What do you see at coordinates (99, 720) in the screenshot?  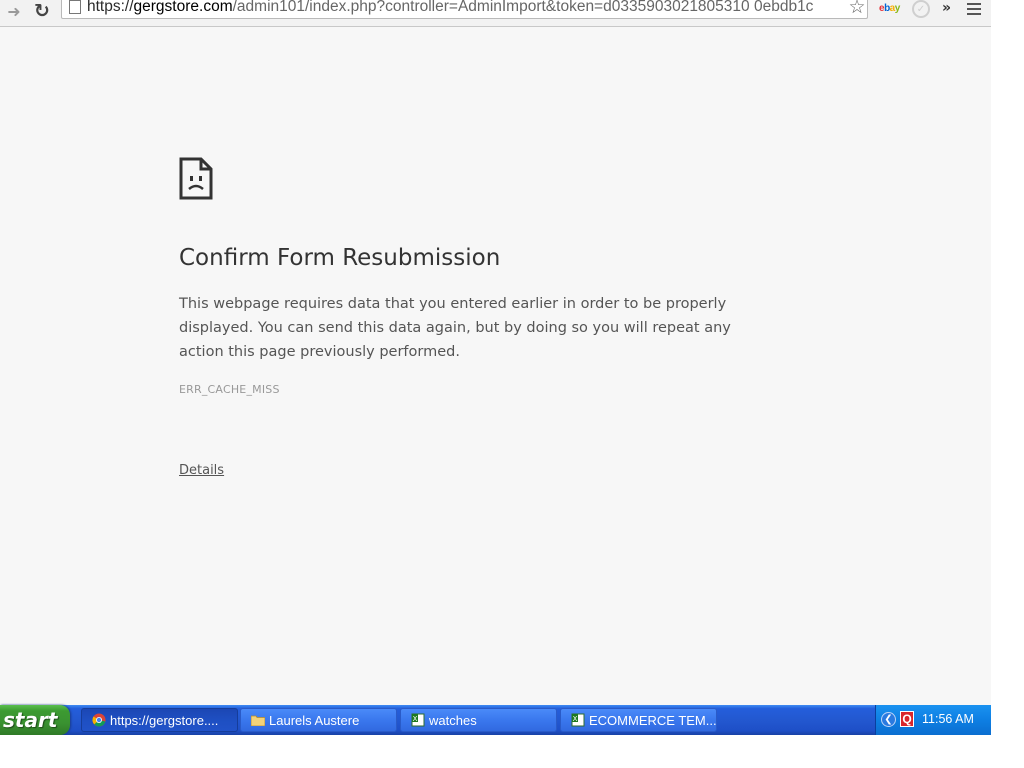 I see `chrome-icon` at bounding box center [99, 720].